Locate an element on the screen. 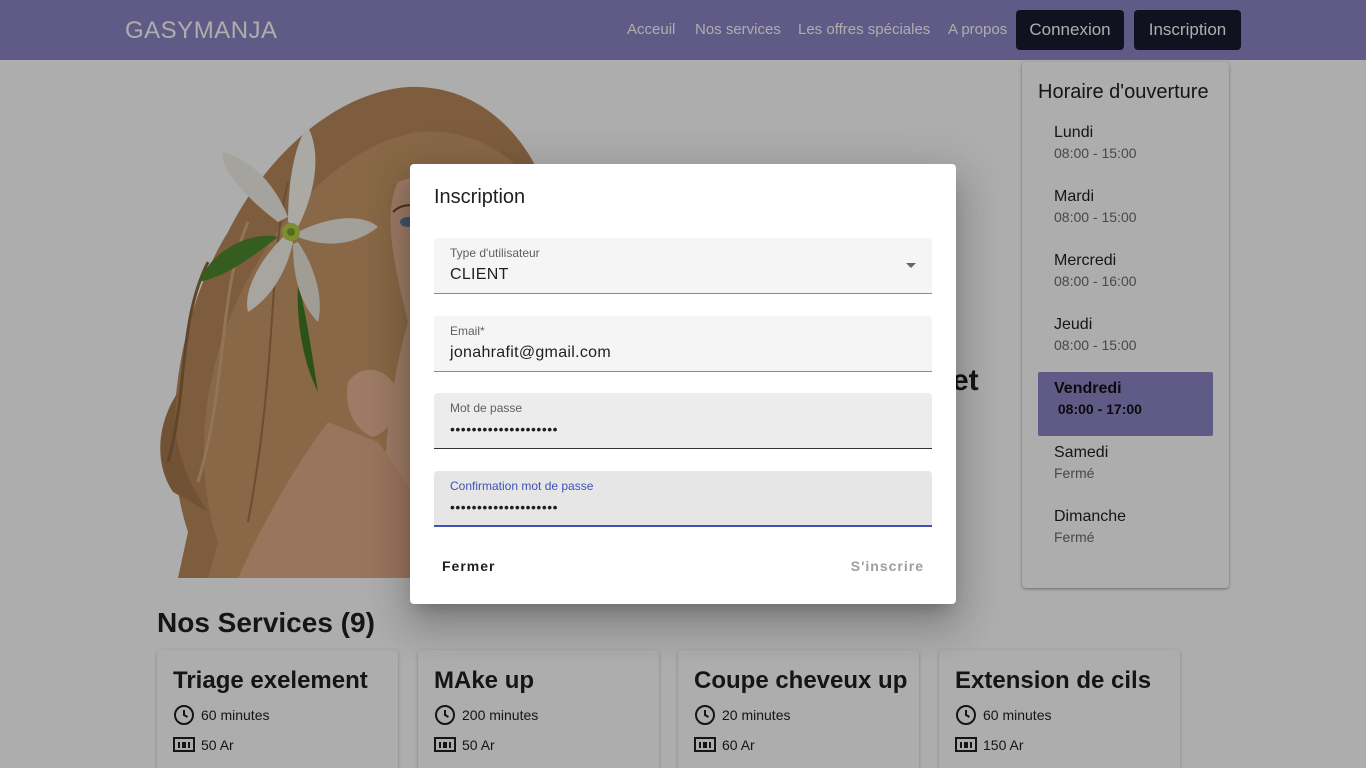 The image size is (1366, 768). confirm-password-label: Confirmation mot de passe is located at coordinates (522, 486).